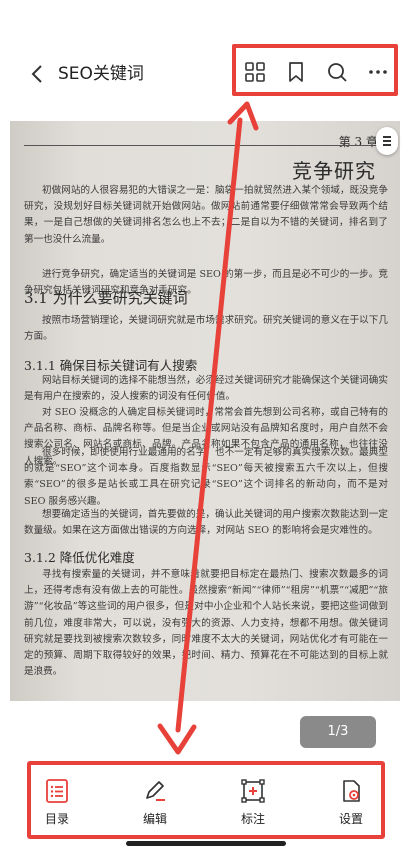 This screenshot has height=854, width=412. Describe the element at coordinates (206, 843) in the screenshot. I see `home-indicator` at that location.